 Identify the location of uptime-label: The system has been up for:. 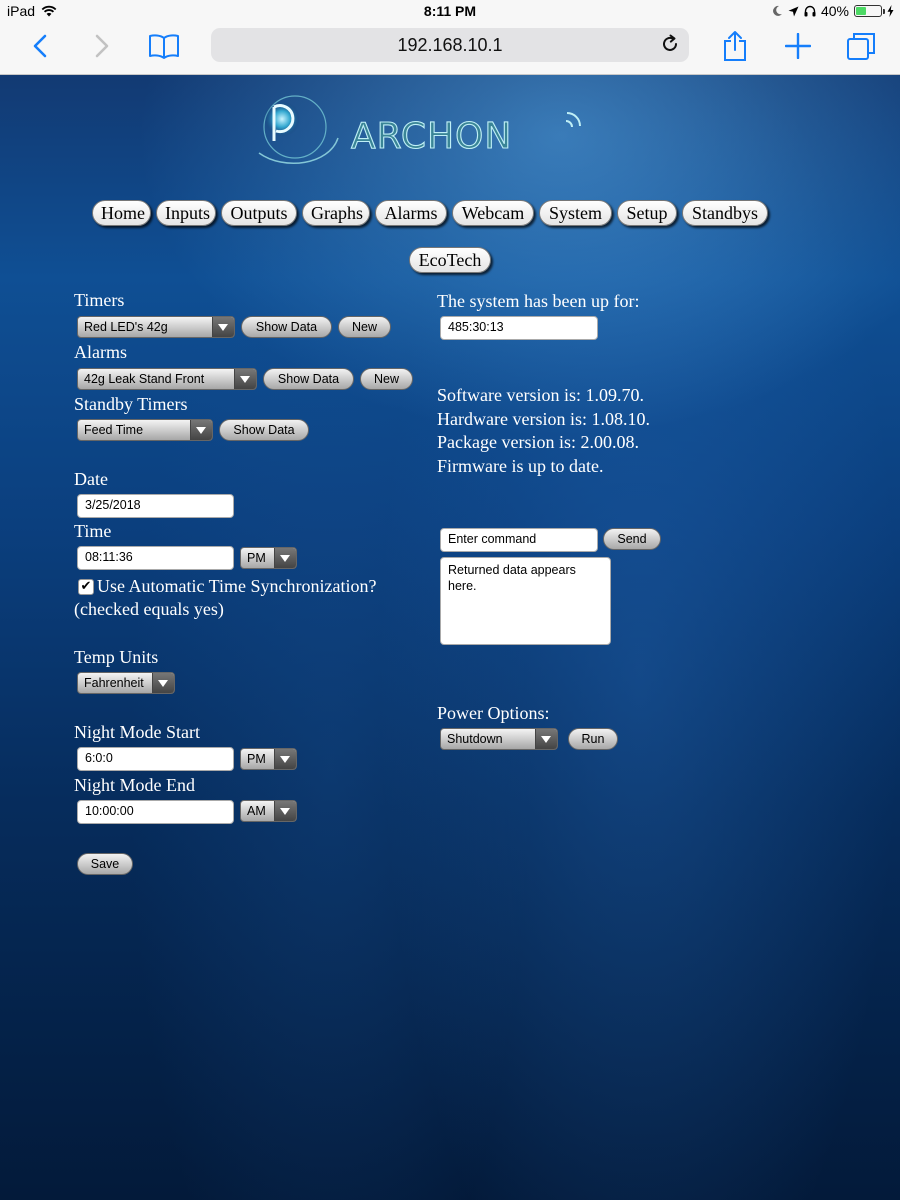
(538, 301).